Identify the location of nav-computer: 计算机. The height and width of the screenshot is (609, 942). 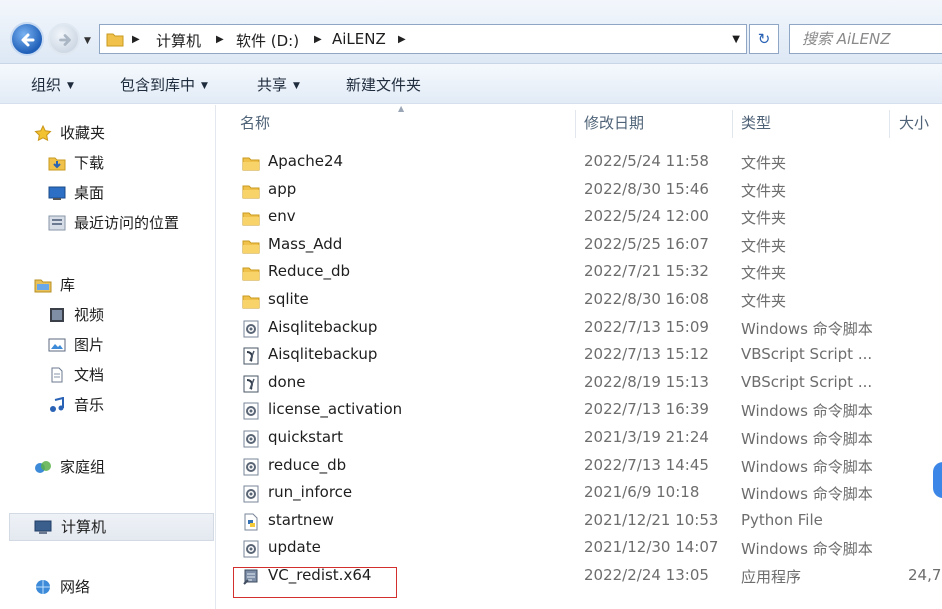
(111, 527).